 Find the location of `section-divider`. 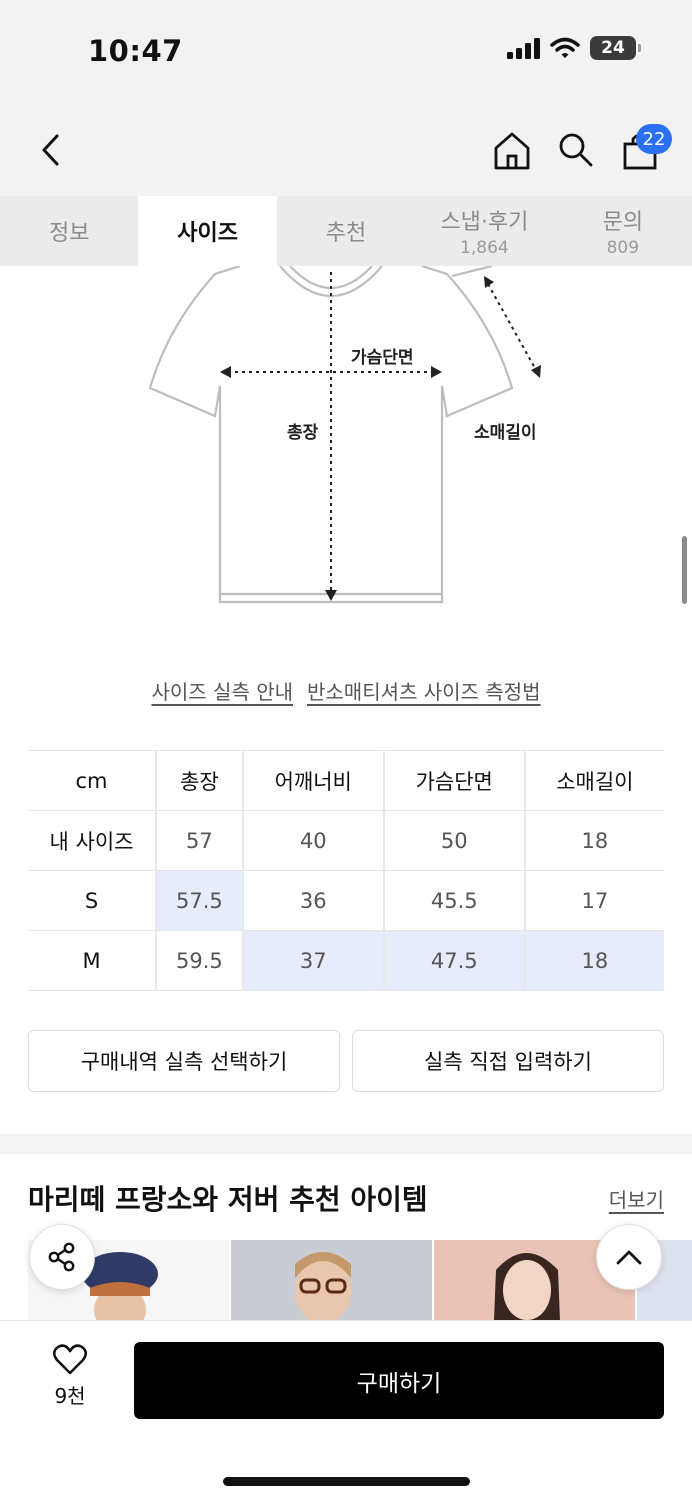

section-divider is located at coordinates (346, 1144).